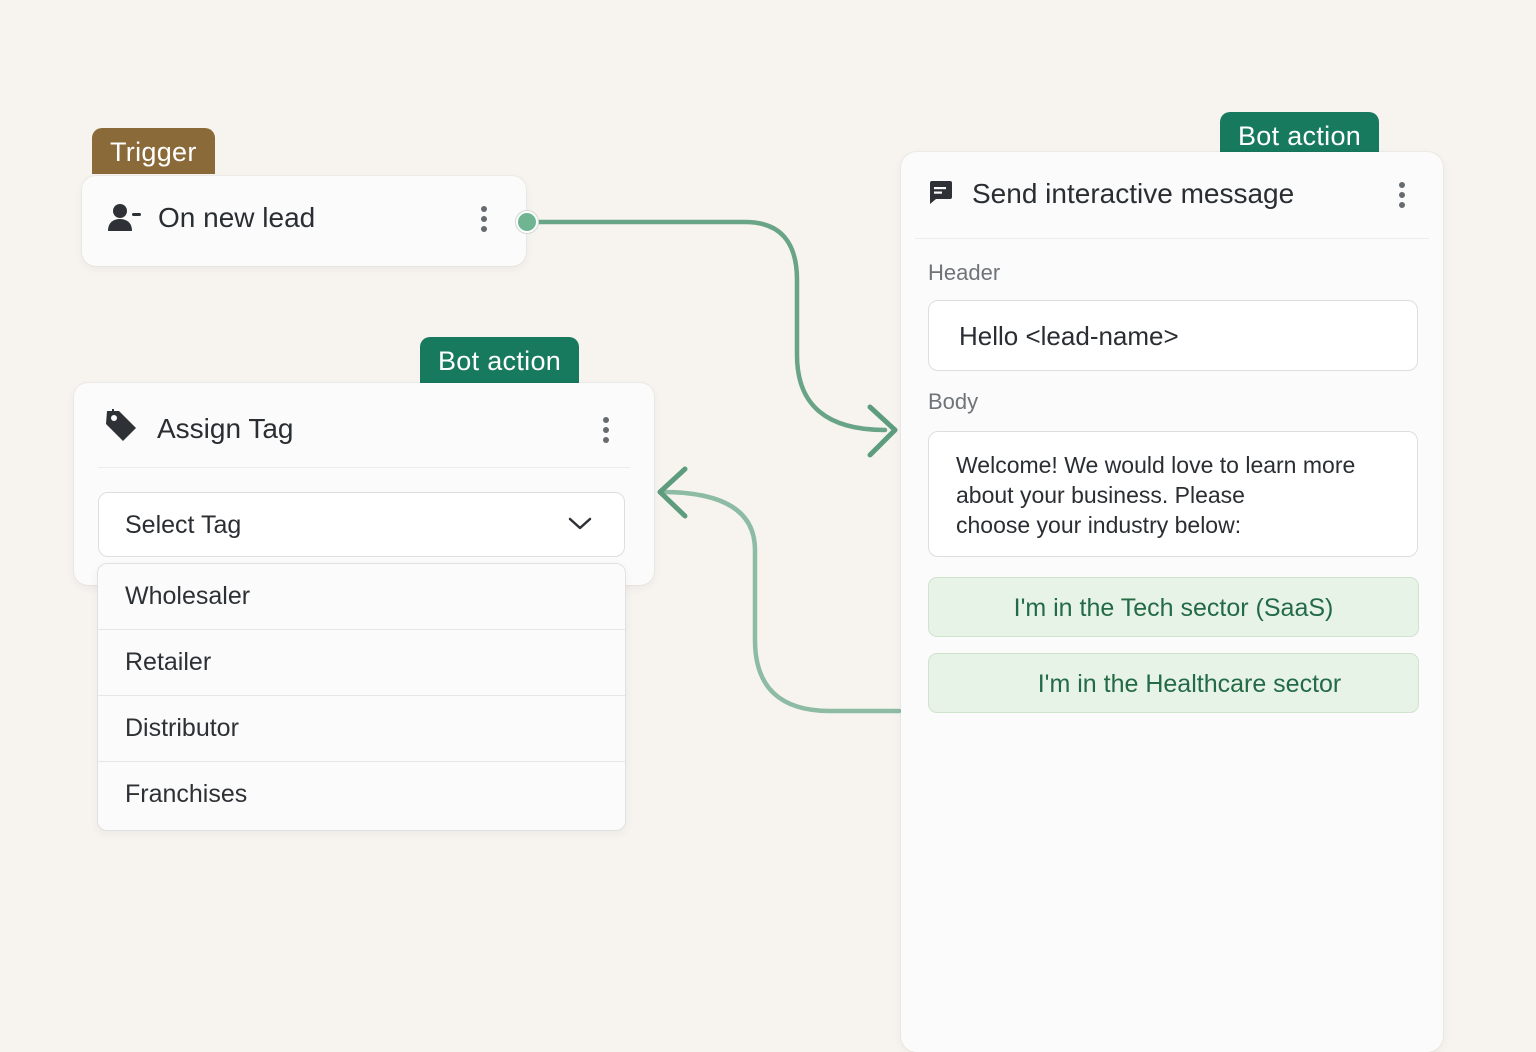  Describe the element at coordinates (1133, 193) in the screenshot. I see `message-title: Send interactive message` at that location.